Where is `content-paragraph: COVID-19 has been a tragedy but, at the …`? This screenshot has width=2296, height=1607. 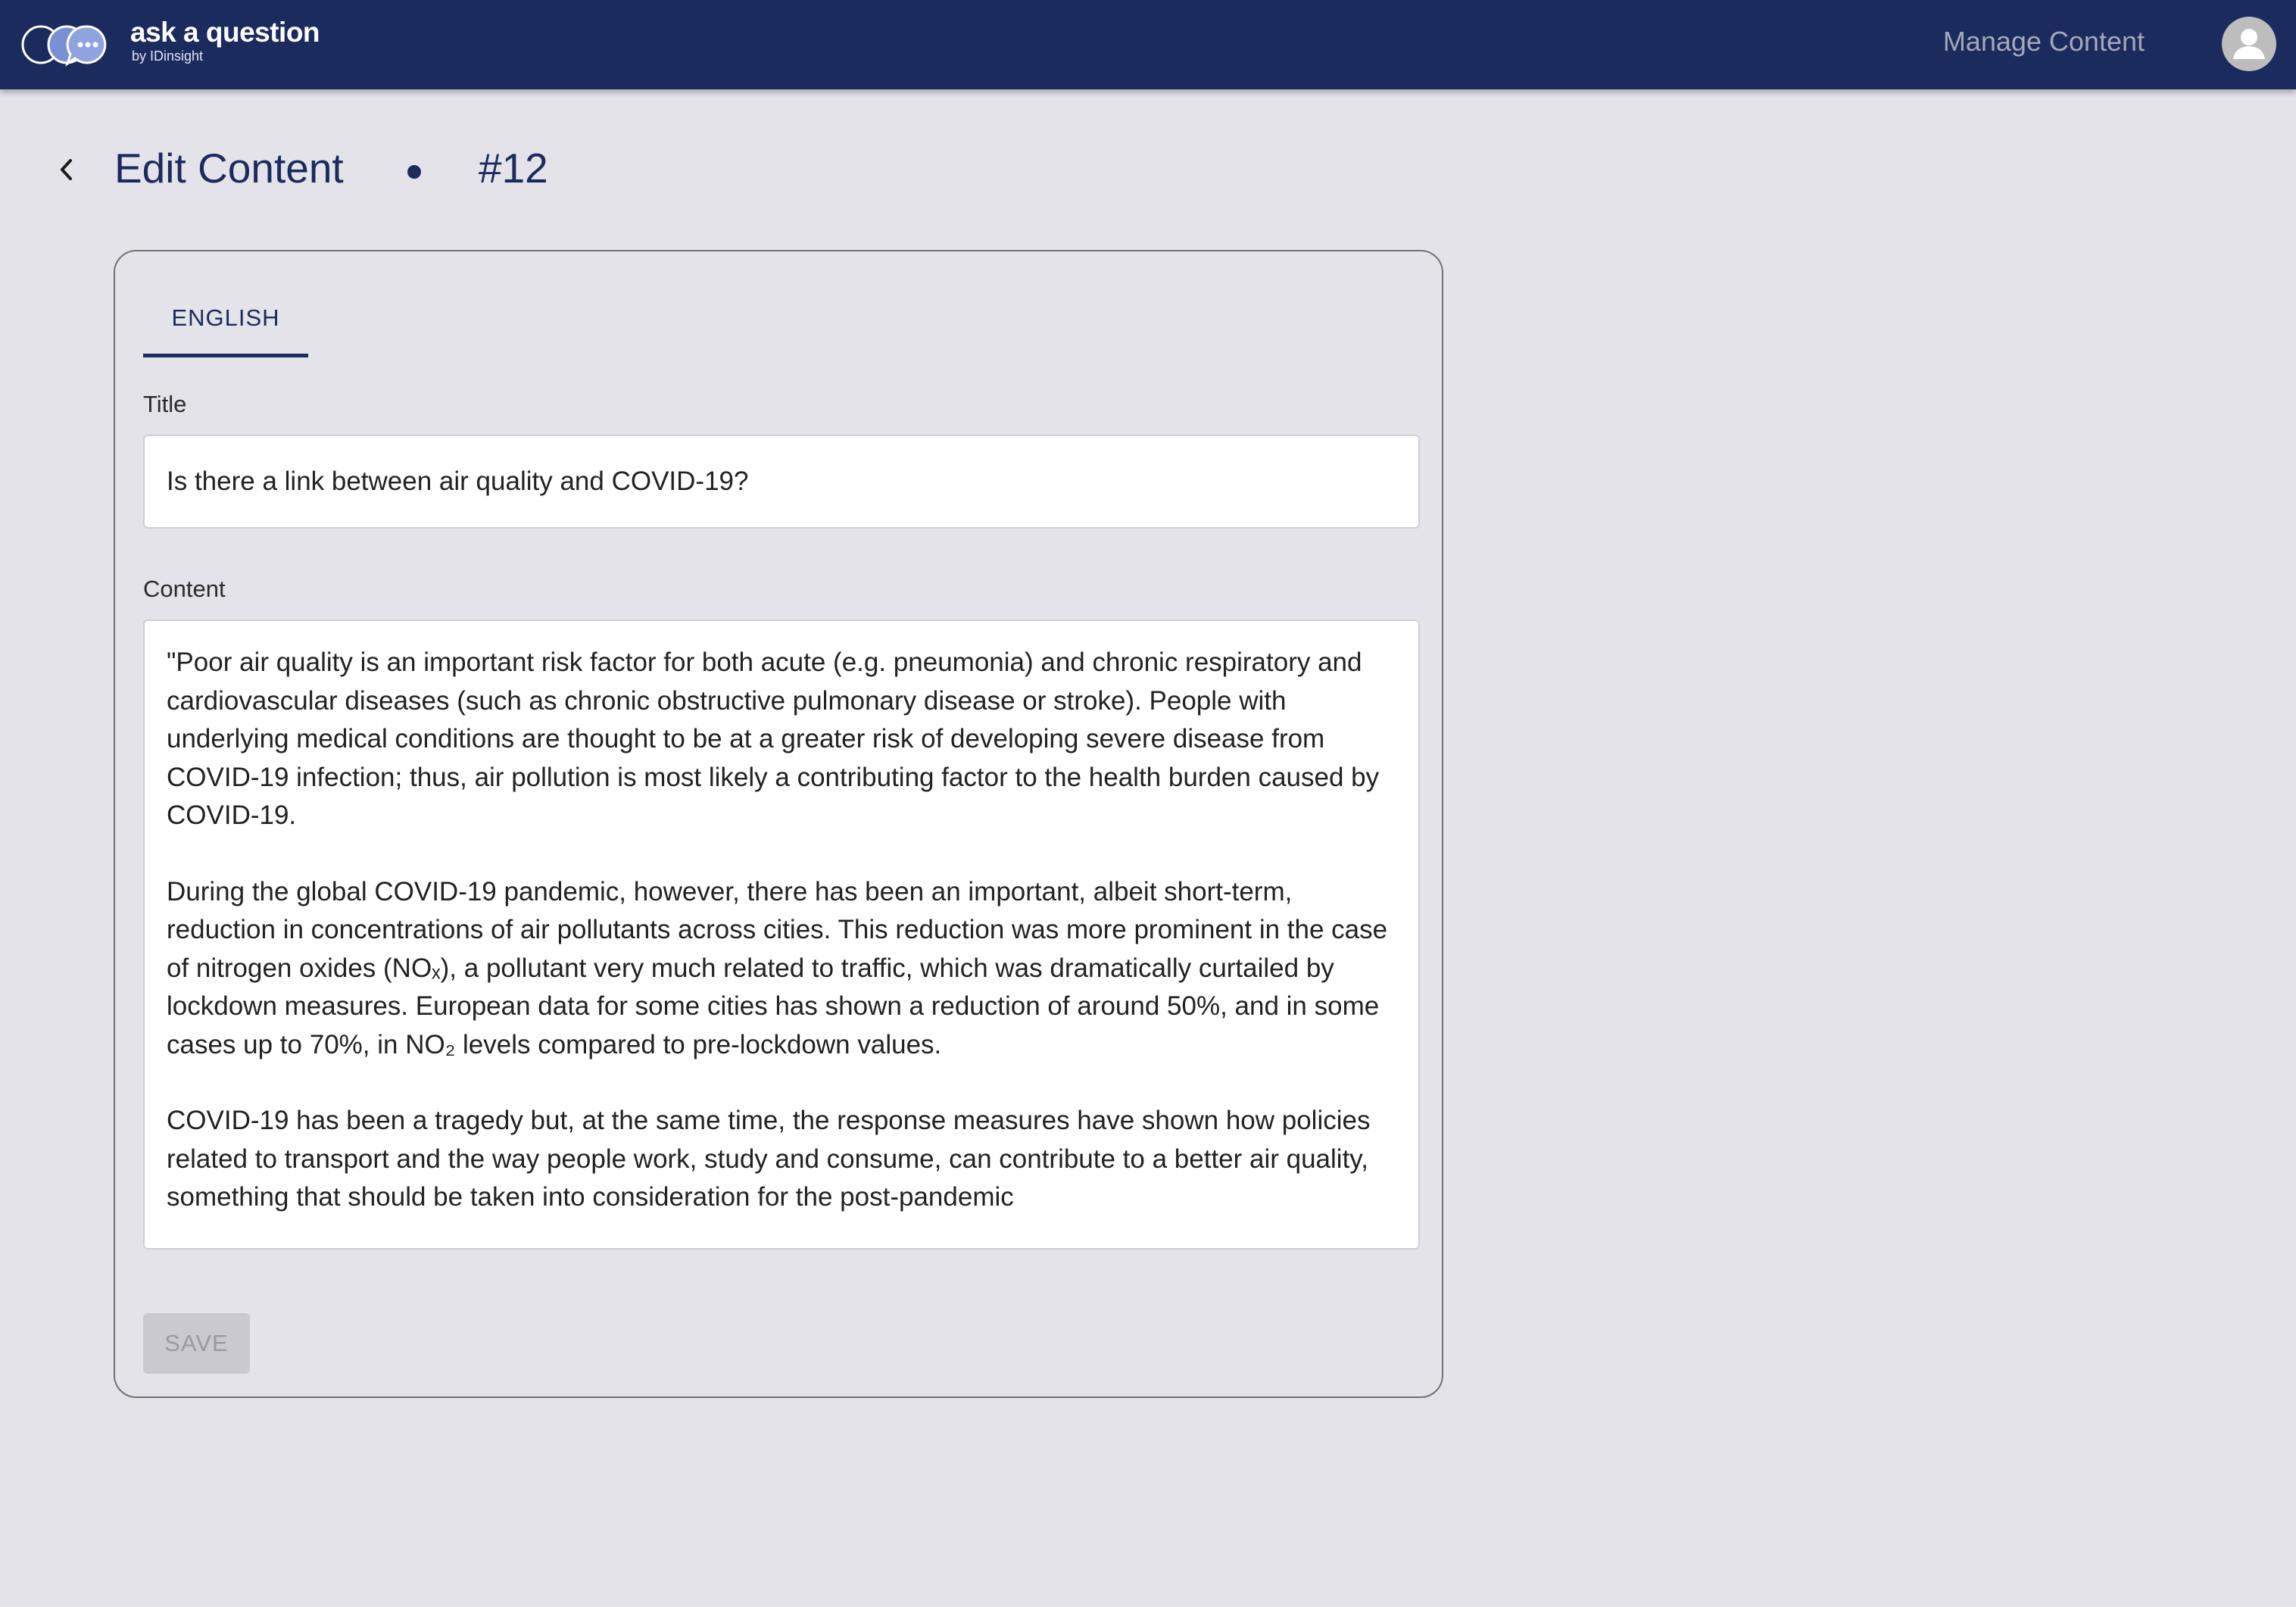
content-paragraph: COVID-19 has been a tragedy but, at the … is located at coordinates (769, 1159).